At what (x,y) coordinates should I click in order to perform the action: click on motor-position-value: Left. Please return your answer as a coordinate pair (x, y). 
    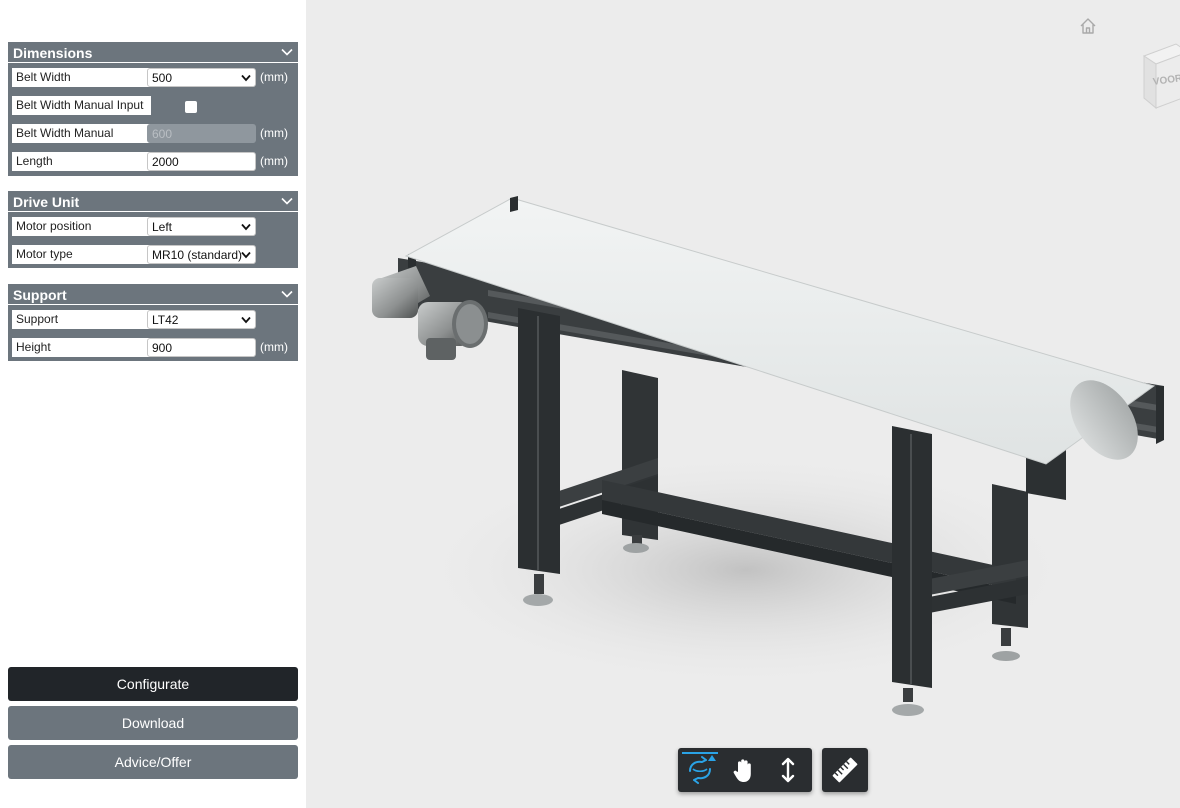
    Looking at the image, I should click on (162, 227).